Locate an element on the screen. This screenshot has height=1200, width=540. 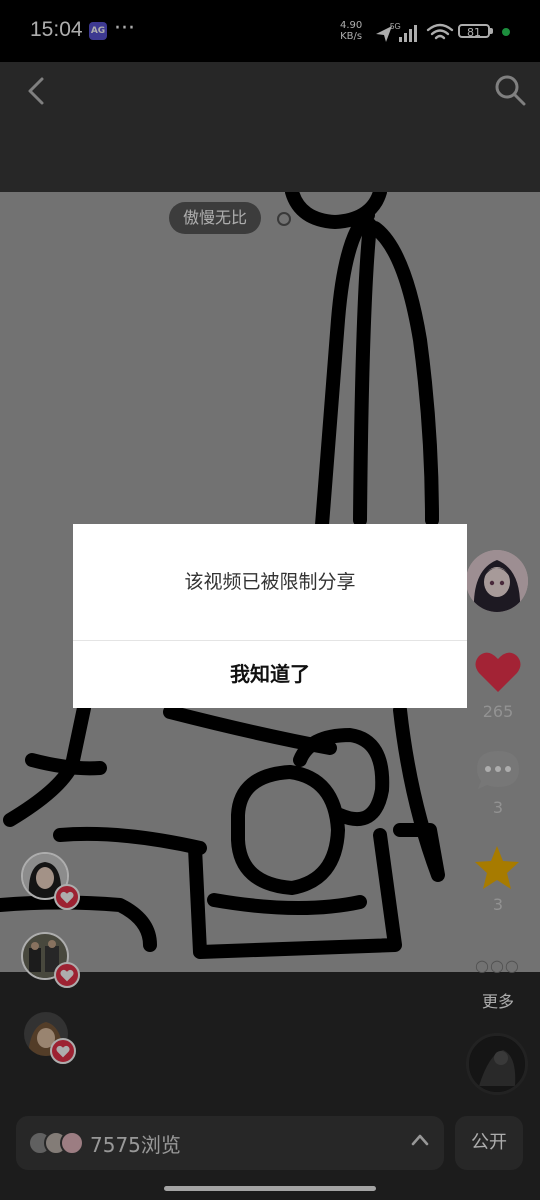
privacy-indicator-dot is located at coordinates (506, 32).